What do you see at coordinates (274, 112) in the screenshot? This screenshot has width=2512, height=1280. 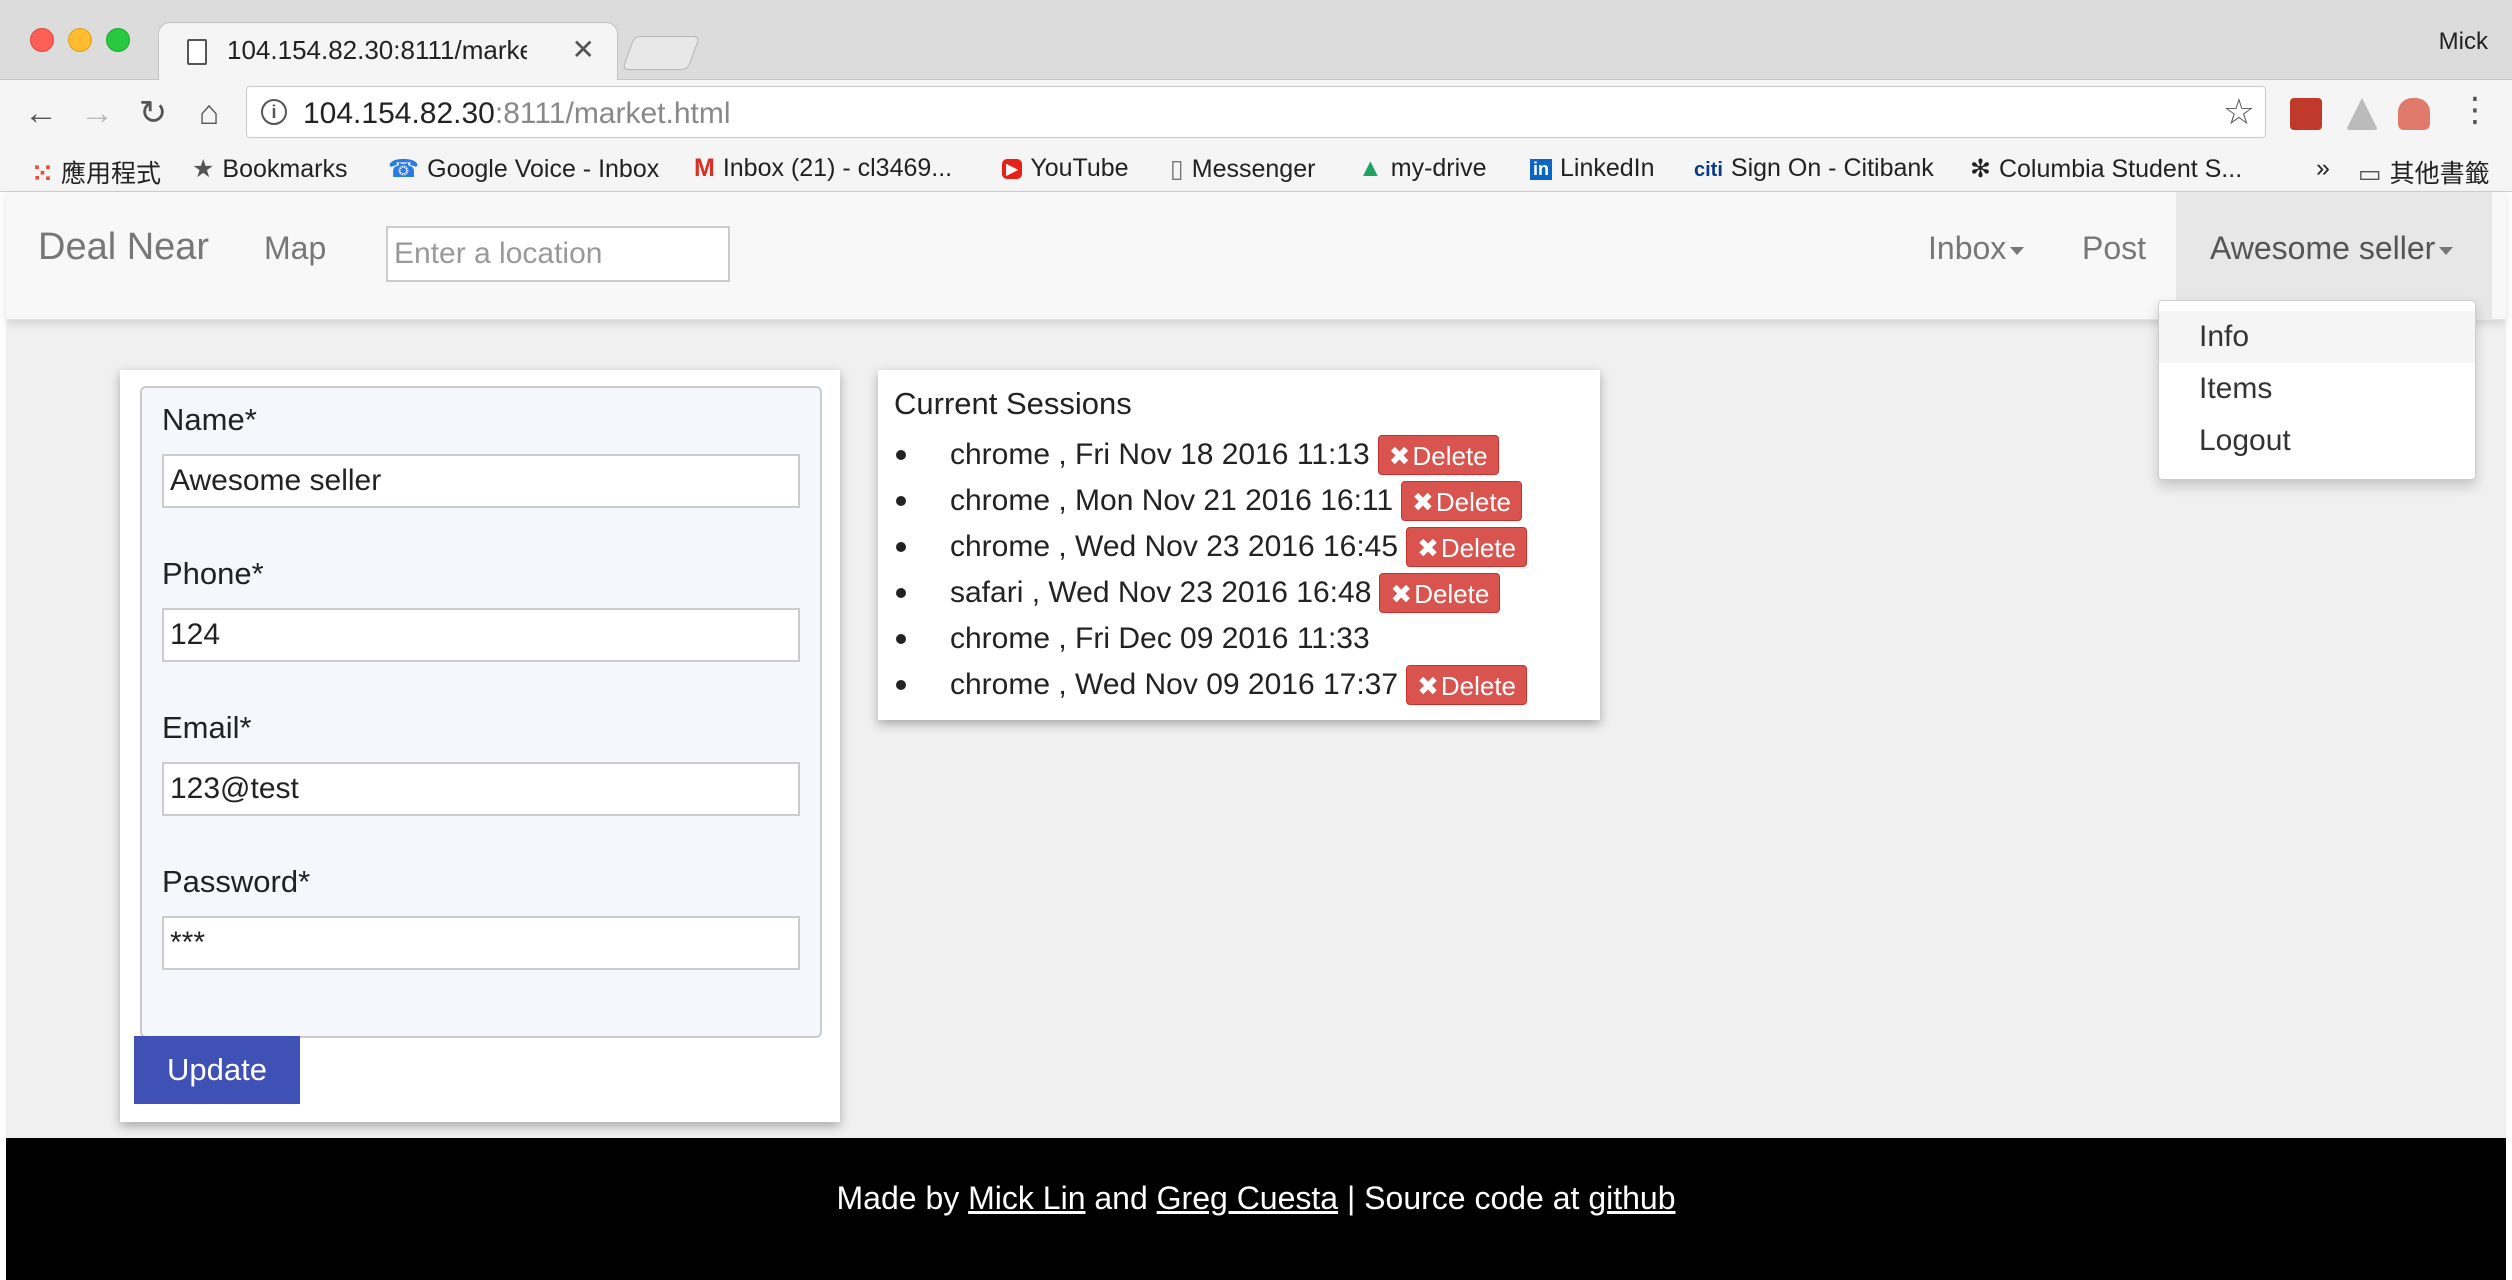 I see `info-icon: i` at bounding box center [274, 112].